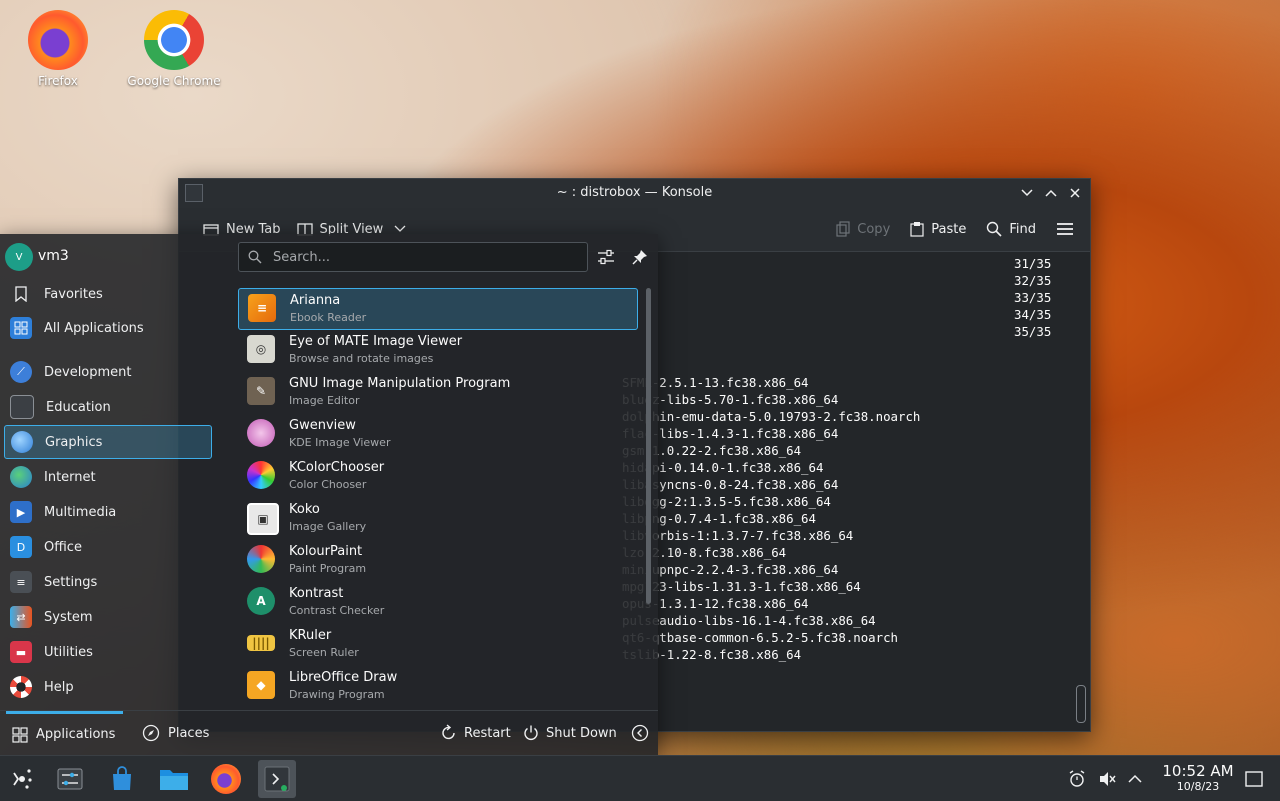  I want to click on globe-icon, so click(21, 477).